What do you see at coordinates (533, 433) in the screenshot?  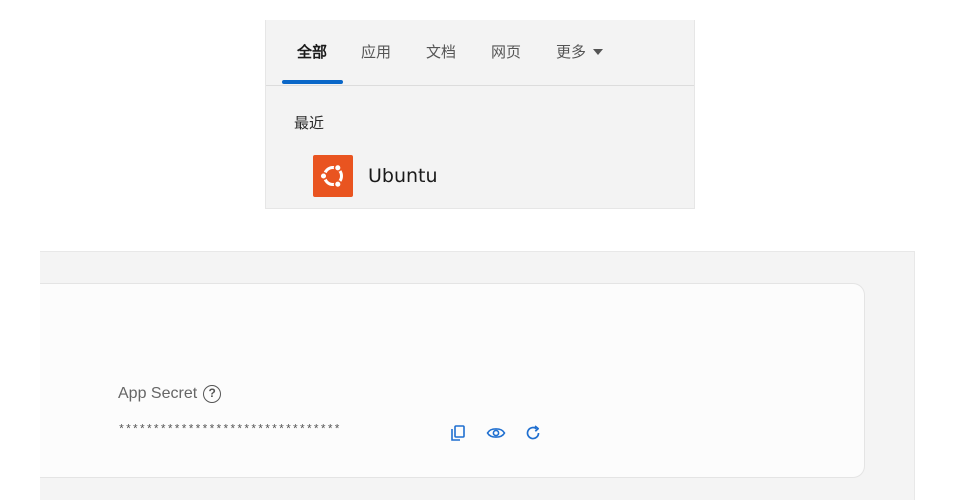 I see `refresh-icon` at bounding box center [533, 433].